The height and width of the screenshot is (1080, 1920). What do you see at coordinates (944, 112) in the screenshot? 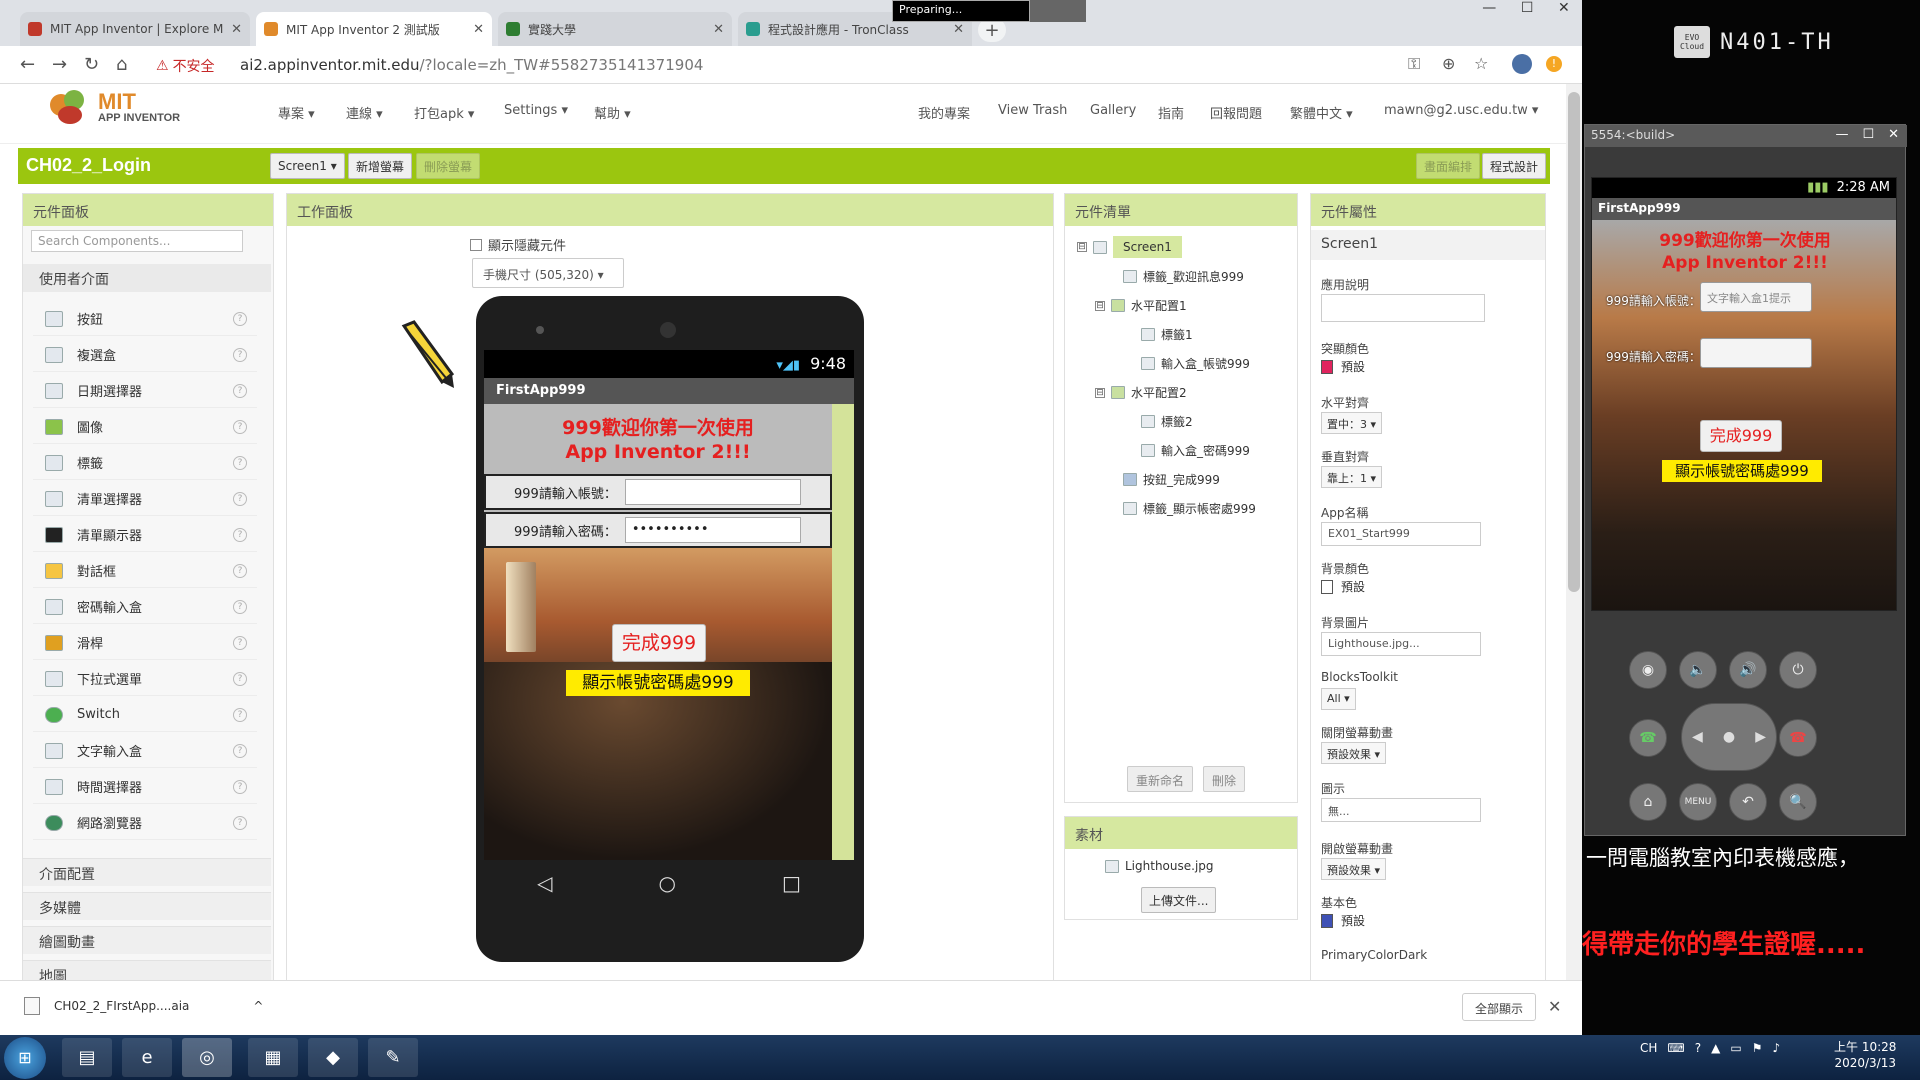
I see `menu-my-projects: 我的專案` at bounding box center [944, 112].